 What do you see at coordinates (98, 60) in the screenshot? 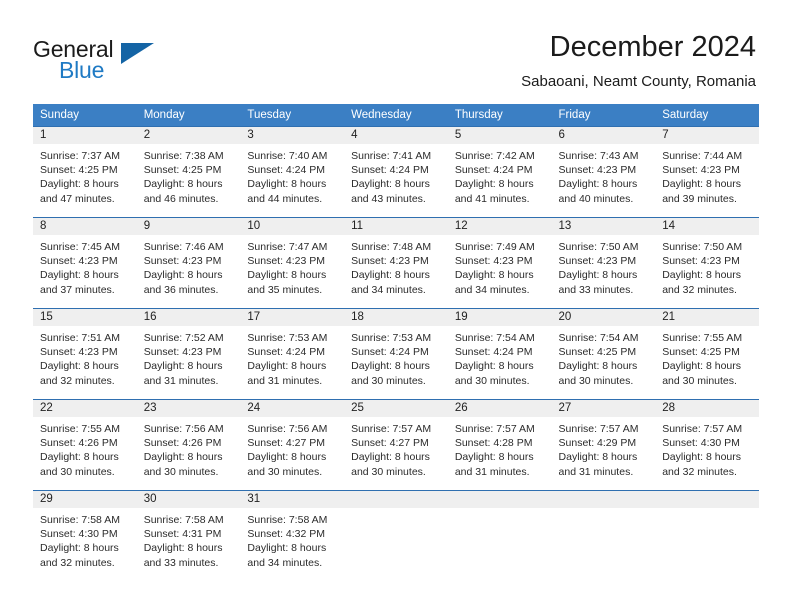
I see `general-blue-logo: General Blue` at bounding box center [98, 60].